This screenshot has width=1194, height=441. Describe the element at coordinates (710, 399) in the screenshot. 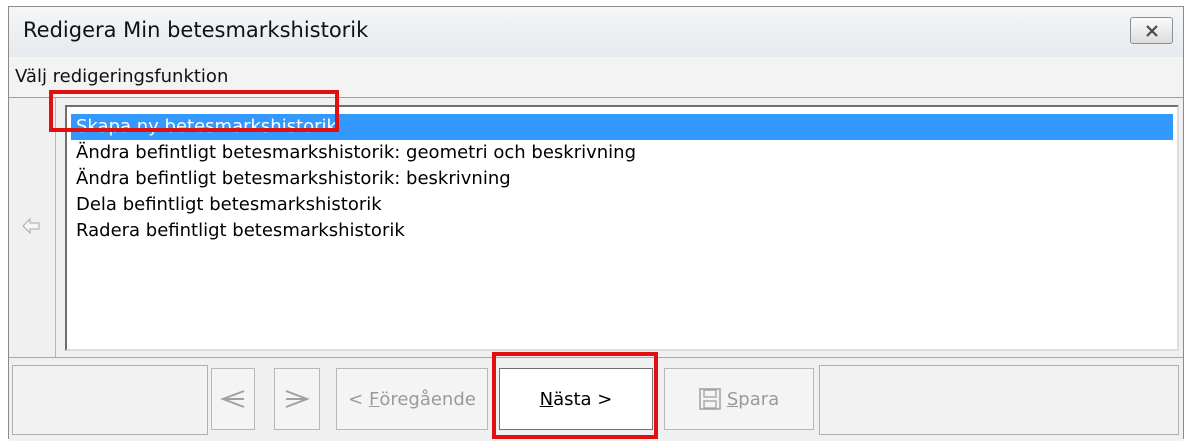

I see `floppy-disk-icon` at that location.